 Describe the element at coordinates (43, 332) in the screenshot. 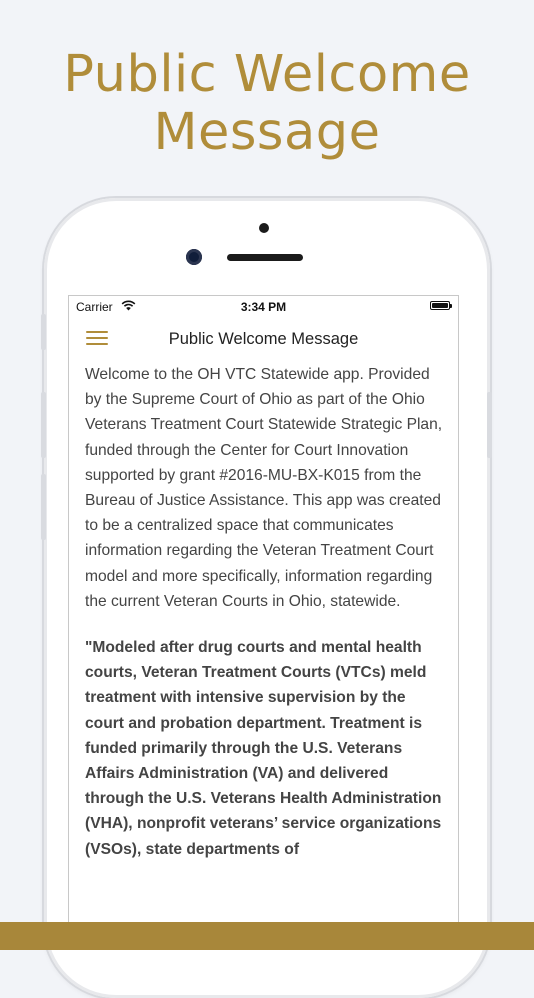

I see `phone-silent-switch` at that location.